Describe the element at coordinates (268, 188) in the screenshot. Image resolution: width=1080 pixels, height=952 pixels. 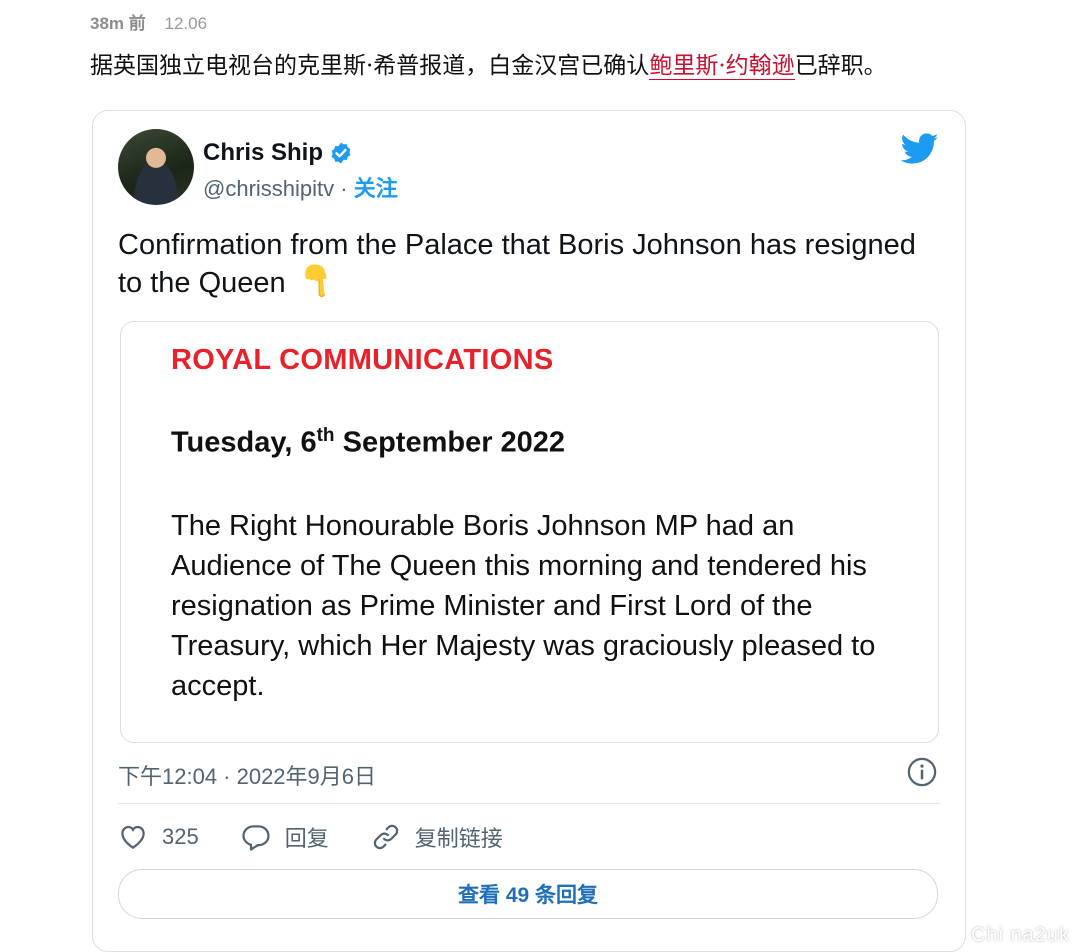
I see `author-handle: @chrisshipitv` at that location.